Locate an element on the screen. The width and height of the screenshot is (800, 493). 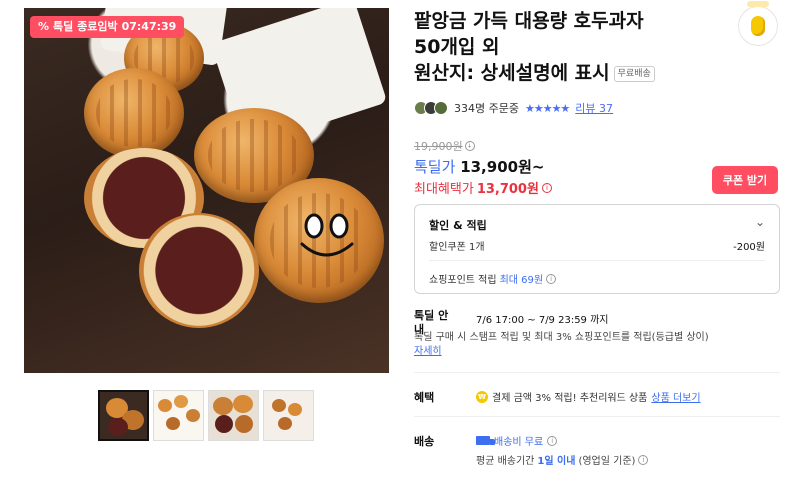
shipping-avg-suffix: (영업일 기준) is located at coordinates (607, 461).